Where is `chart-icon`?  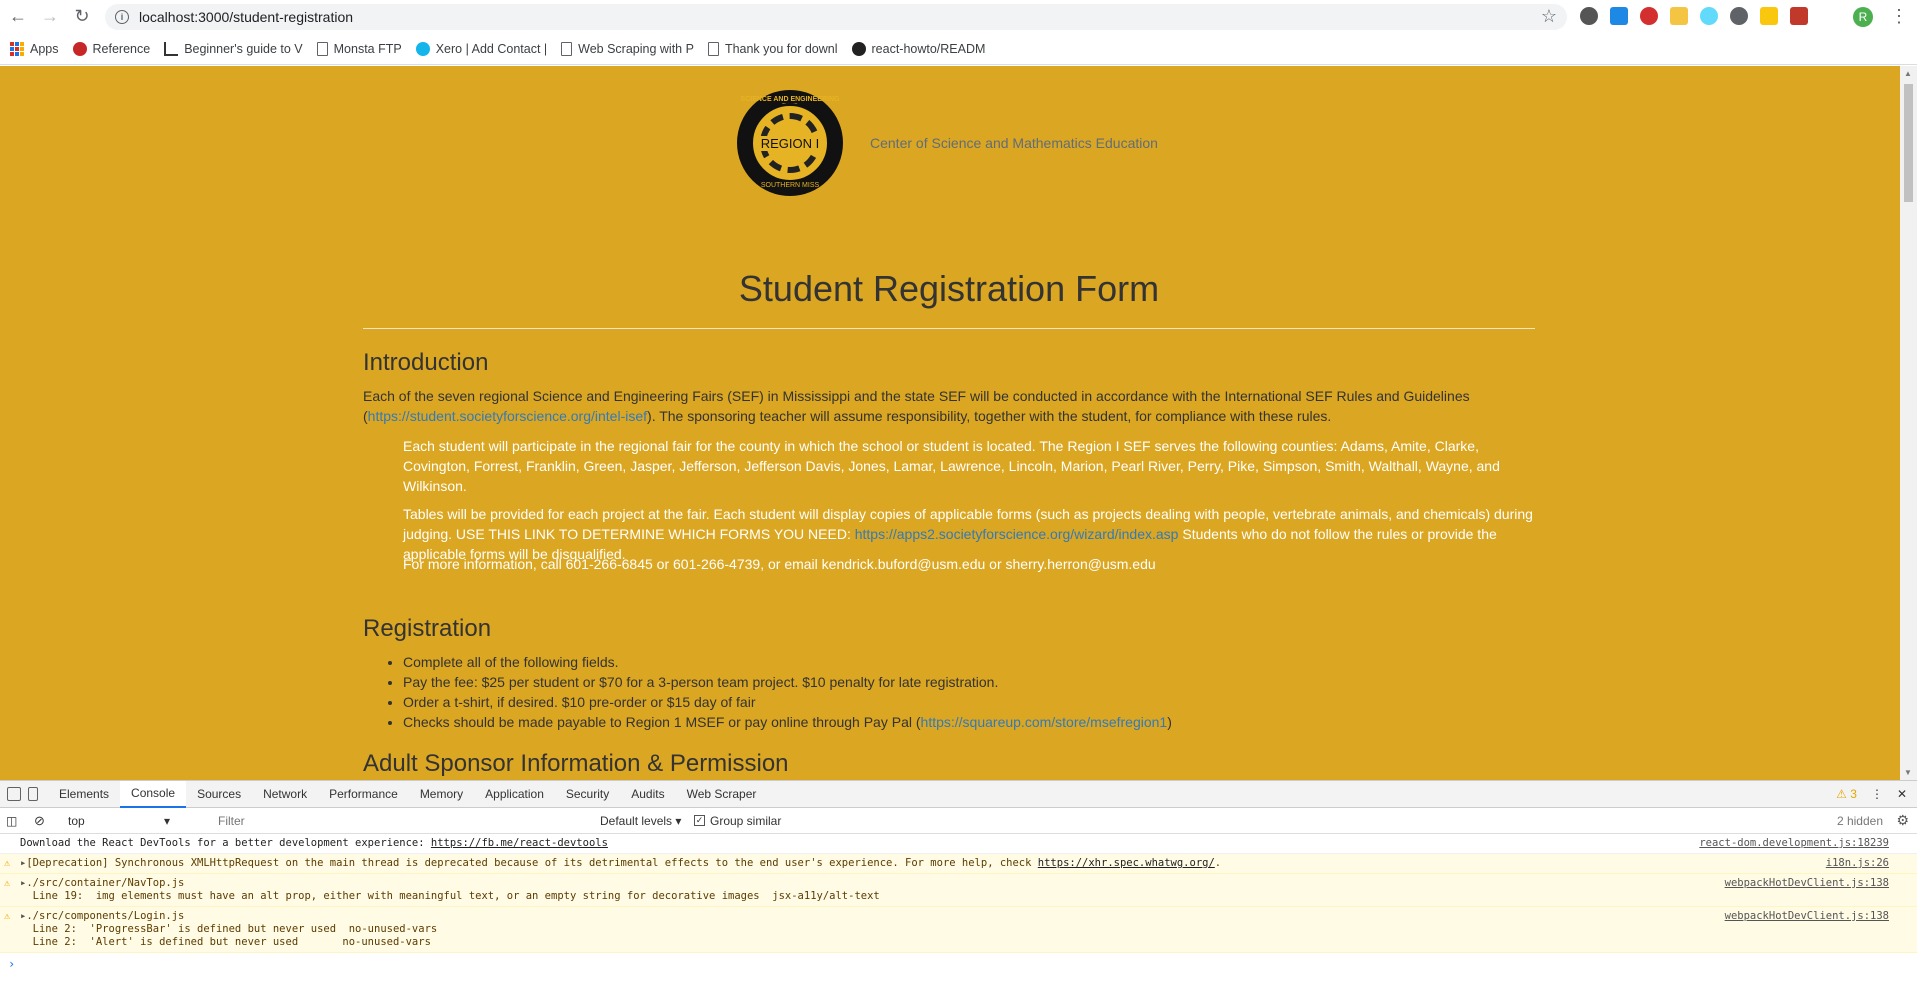
chart-icon is located at coordinates (171, 48).